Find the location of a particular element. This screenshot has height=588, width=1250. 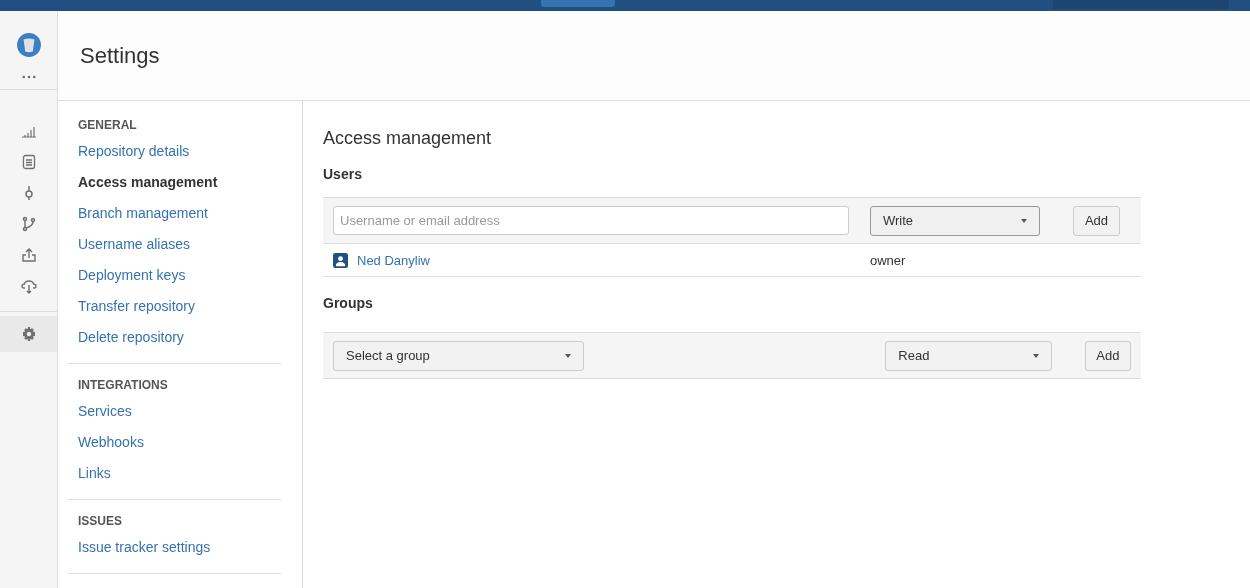

sidebar-link: Links is located at coordinates (179, 473).